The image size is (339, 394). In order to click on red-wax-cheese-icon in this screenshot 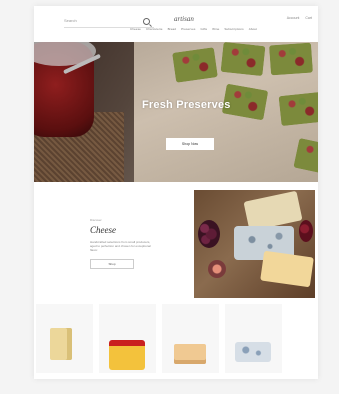, I will do `click(127, 355)`.